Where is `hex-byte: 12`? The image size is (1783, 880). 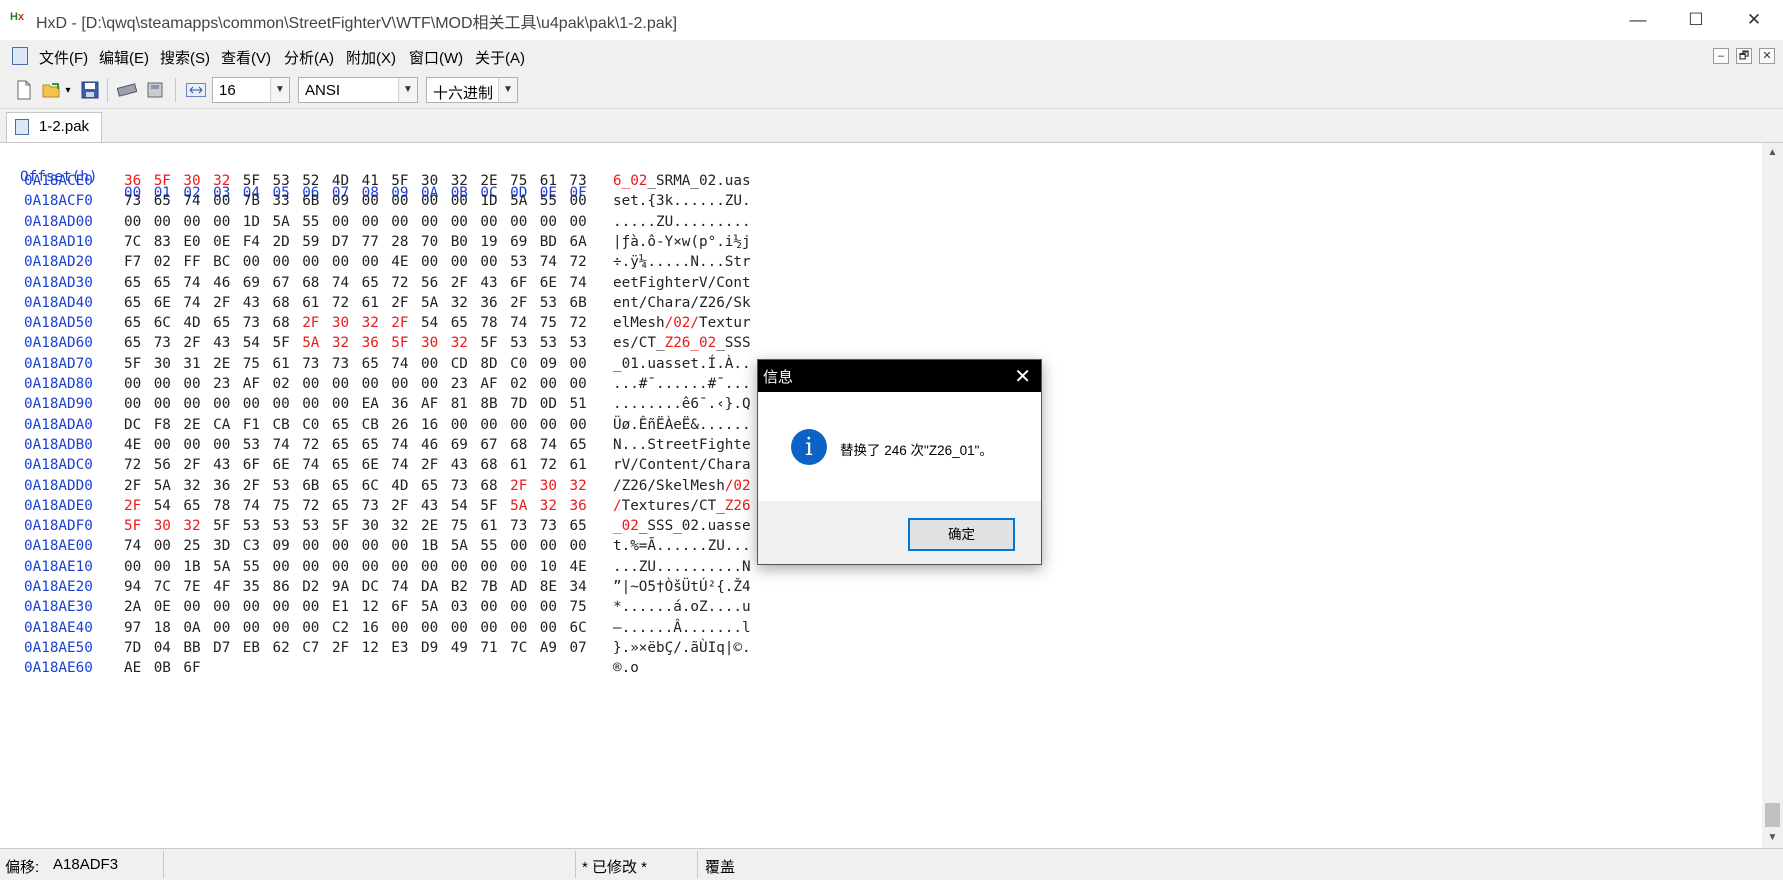 hex-byte: 12 is located at coordinates (370, 648).